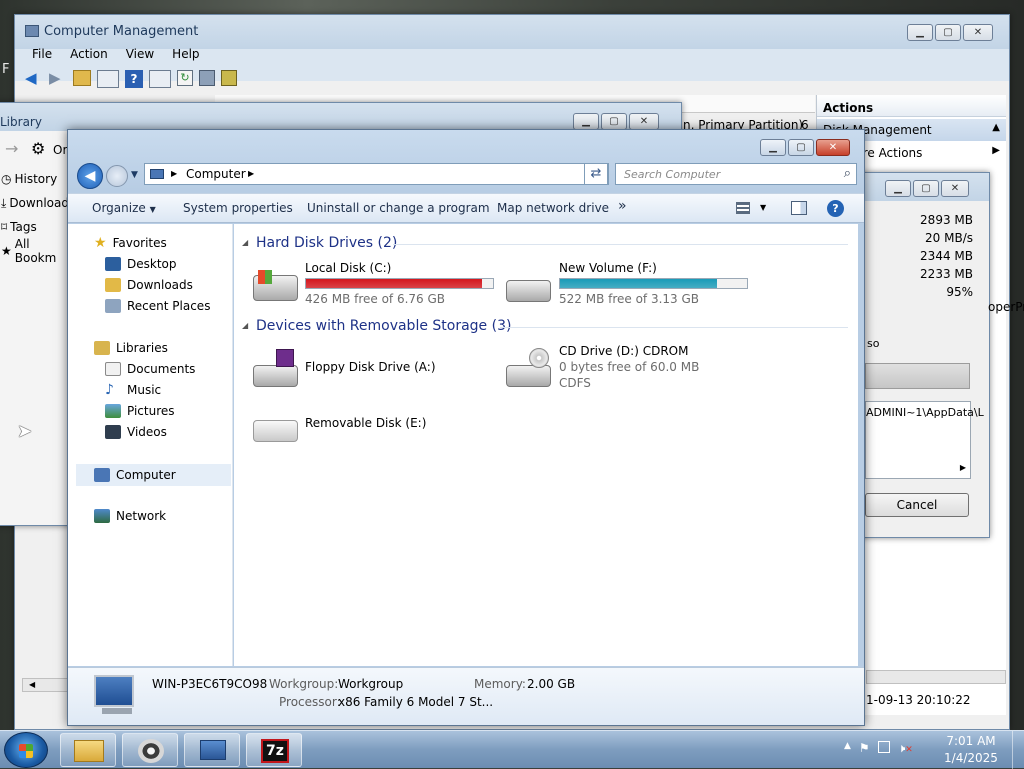 This screenshot has width=1024, height=769. What do you see at coordinates (38, 148) in the screenshot?
I see `library-gear-icon: ⚙` at bounding box center [38, 148].